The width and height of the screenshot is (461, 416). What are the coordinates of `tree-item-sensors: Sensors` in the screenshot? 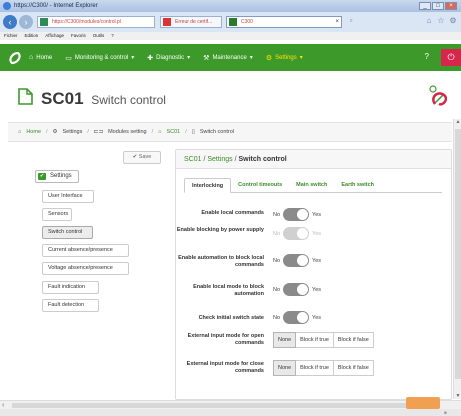 It's located at (57, 214).